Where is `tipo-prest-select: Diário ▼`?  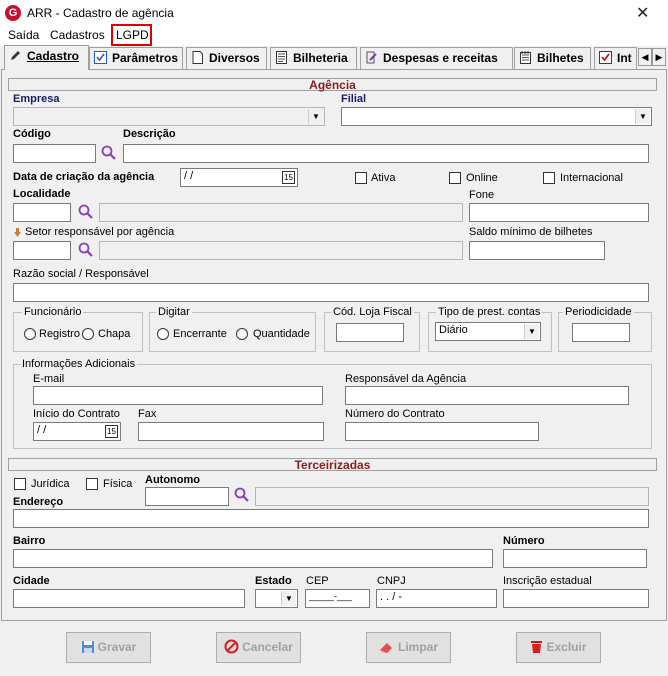
tipo-prest-select: Diário ▼ is located at coordinates (488, 331).